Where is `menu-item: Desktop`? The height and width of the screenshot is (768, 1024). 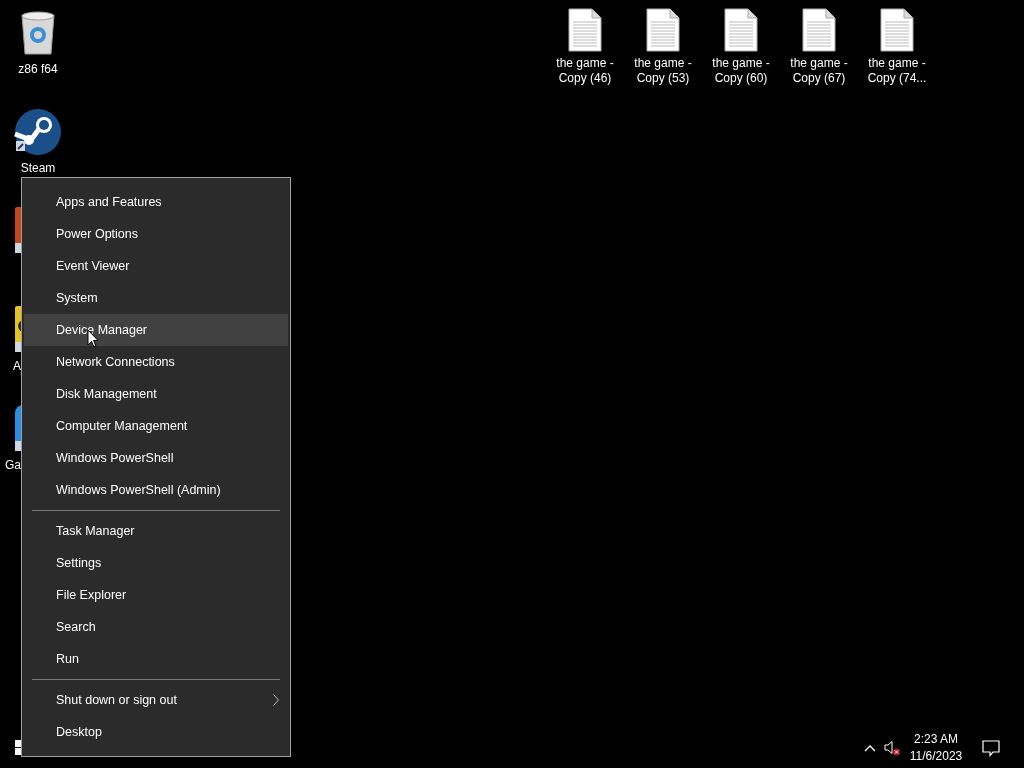
menu-item: Desktop is located at coordinates (156, 732).